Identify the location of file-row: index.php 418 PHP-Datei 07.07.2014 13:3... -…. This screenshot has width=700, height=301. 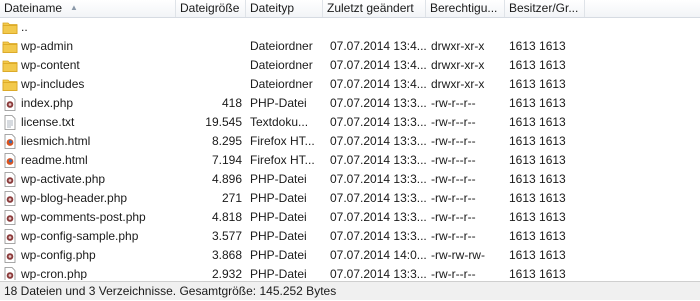
(350, 103).